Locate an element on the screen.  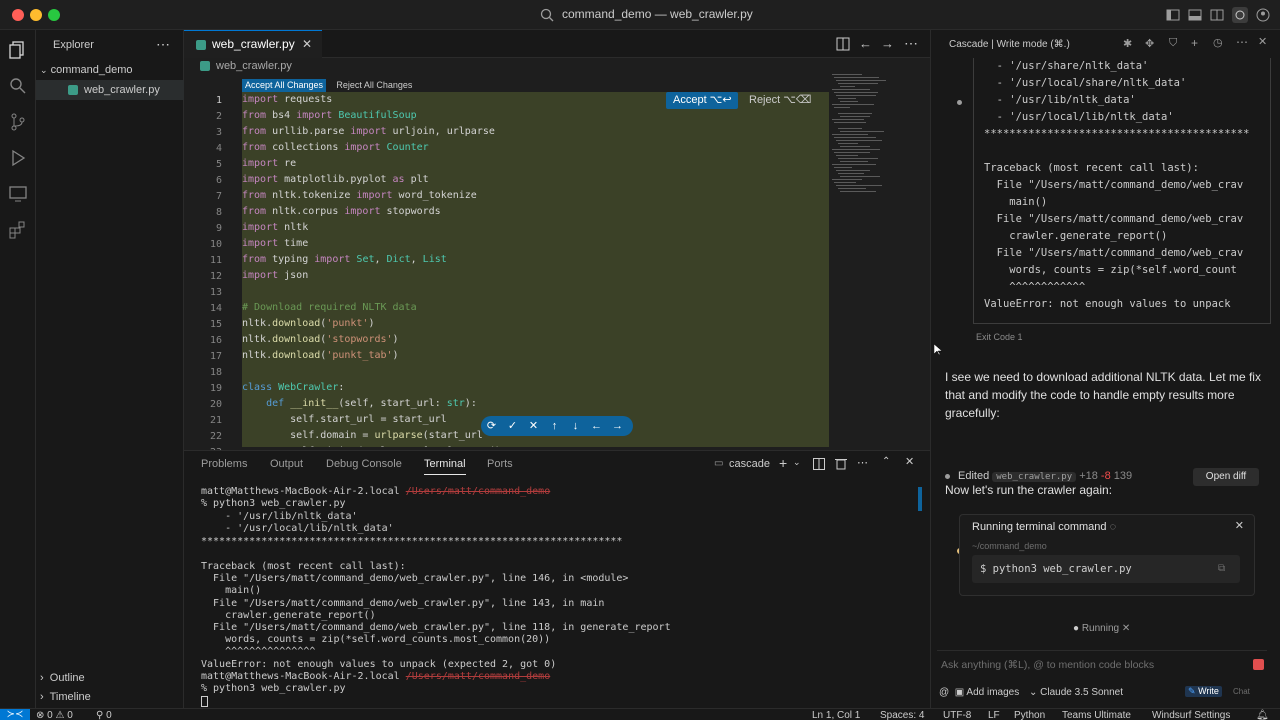
stop-button is located at coordinates (1258, 664).